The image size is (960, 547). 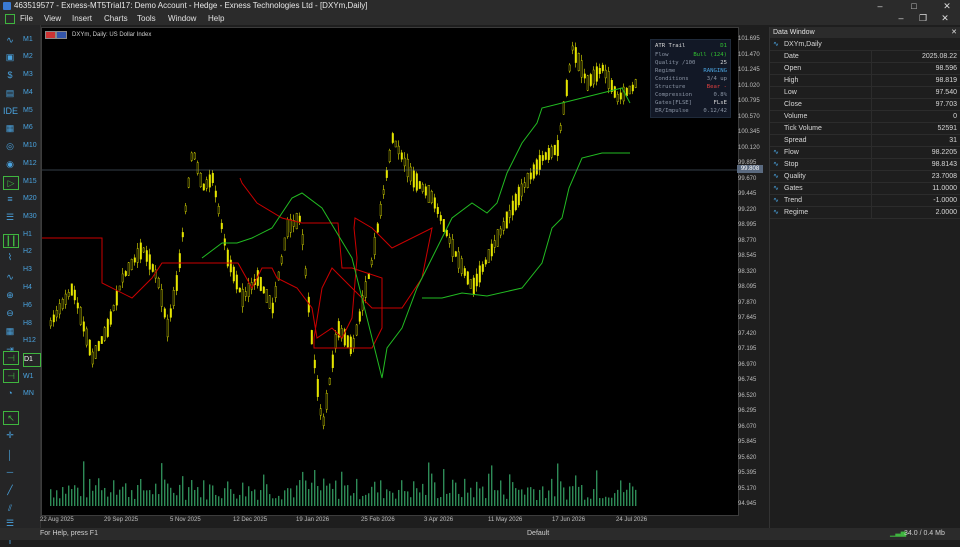 I want to click on timeframe-w1: W1, so click(x=31, y=377).